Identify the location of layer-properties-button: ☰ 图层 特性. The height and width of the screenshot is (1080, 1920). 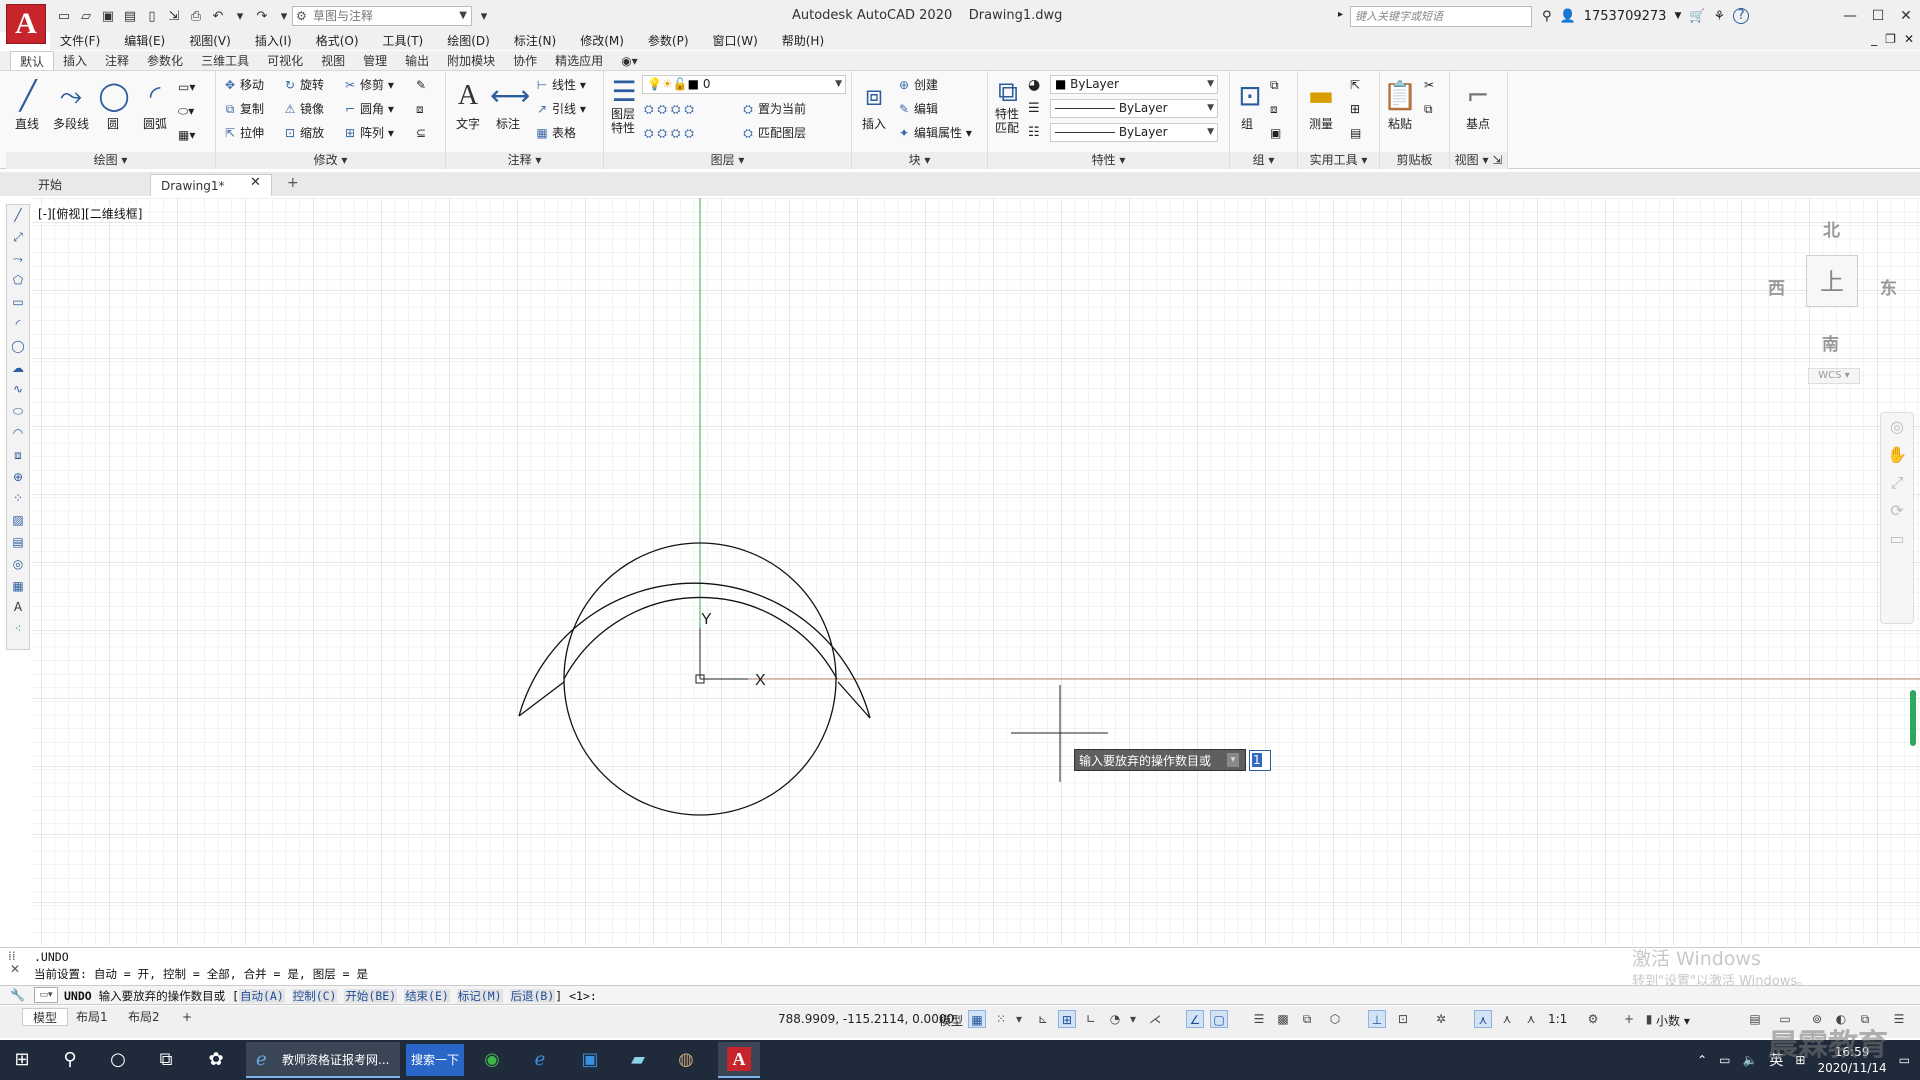
(623, 106).